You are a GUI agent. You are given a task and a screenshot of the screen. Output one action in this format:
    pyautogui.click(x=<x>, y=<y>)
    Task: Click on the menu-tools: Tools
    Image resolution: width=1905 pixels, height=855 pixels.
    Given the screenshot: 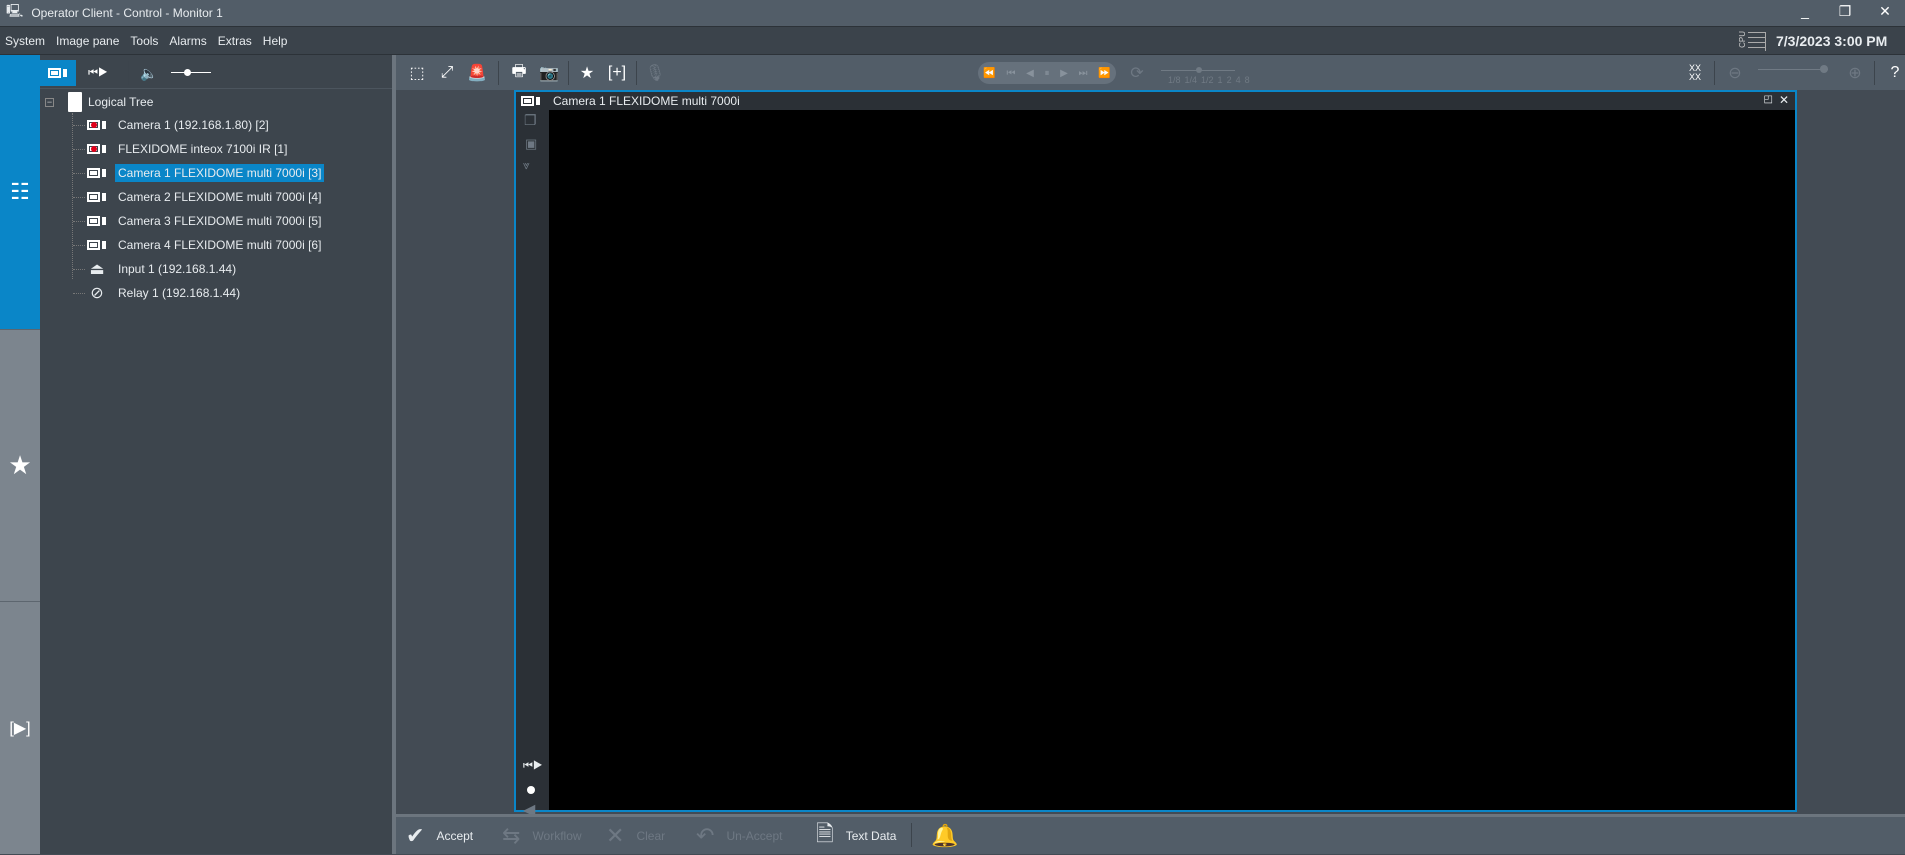 What is the action you would take?
    pyautogui.click(x=144, y=41)
    